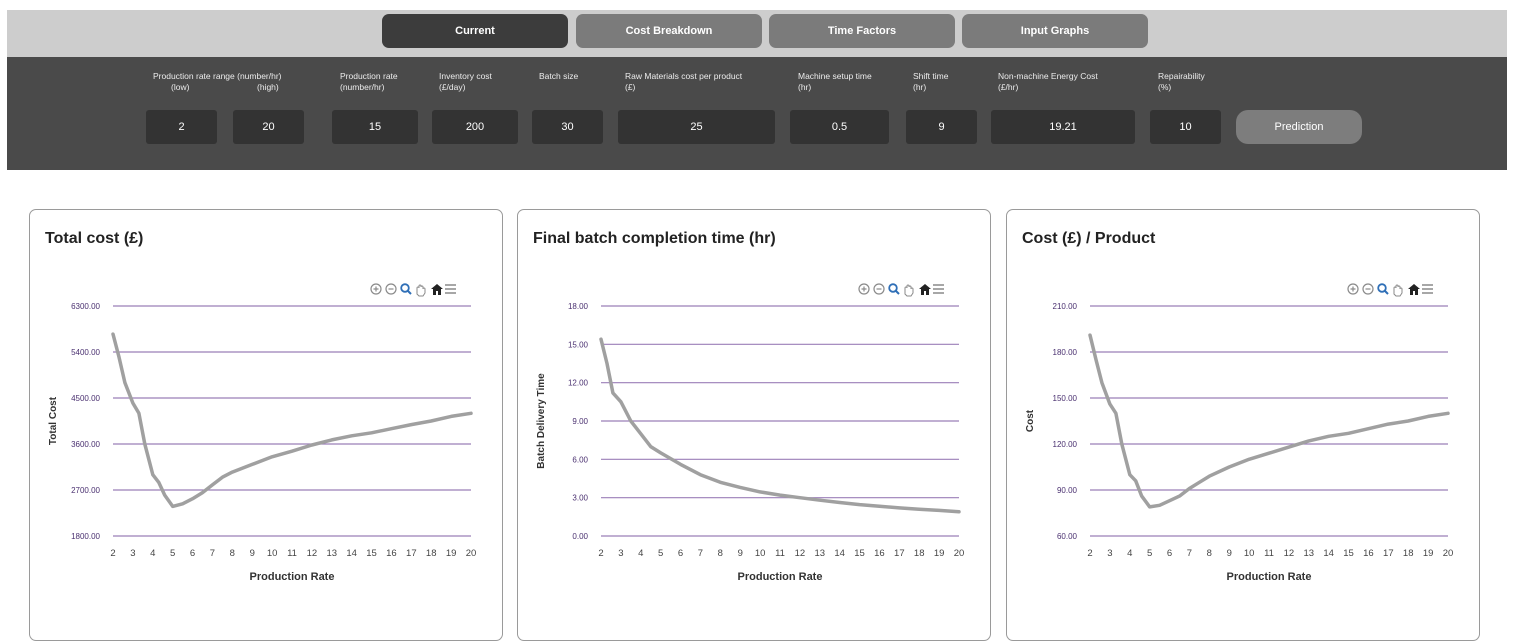 The image size is (1514, 641). What do you see at coordinates (475, 127) in the screenshot?
I see `inventory-cost-field: 200` at bounding box center [475, 127].